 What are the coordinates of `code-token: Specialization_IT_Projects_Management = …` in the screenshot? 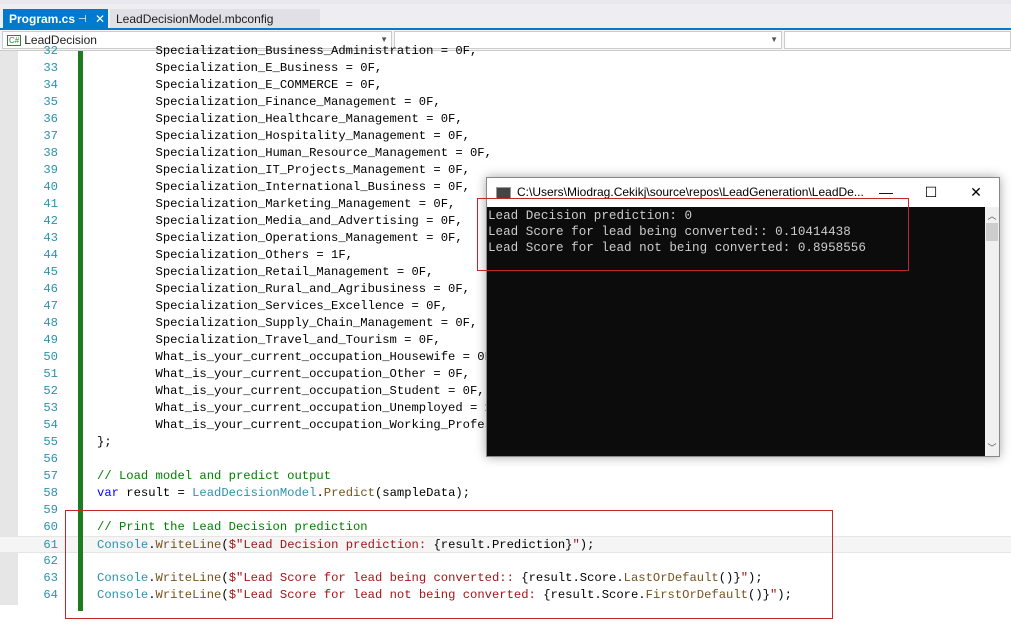 It's located at (284, 170).